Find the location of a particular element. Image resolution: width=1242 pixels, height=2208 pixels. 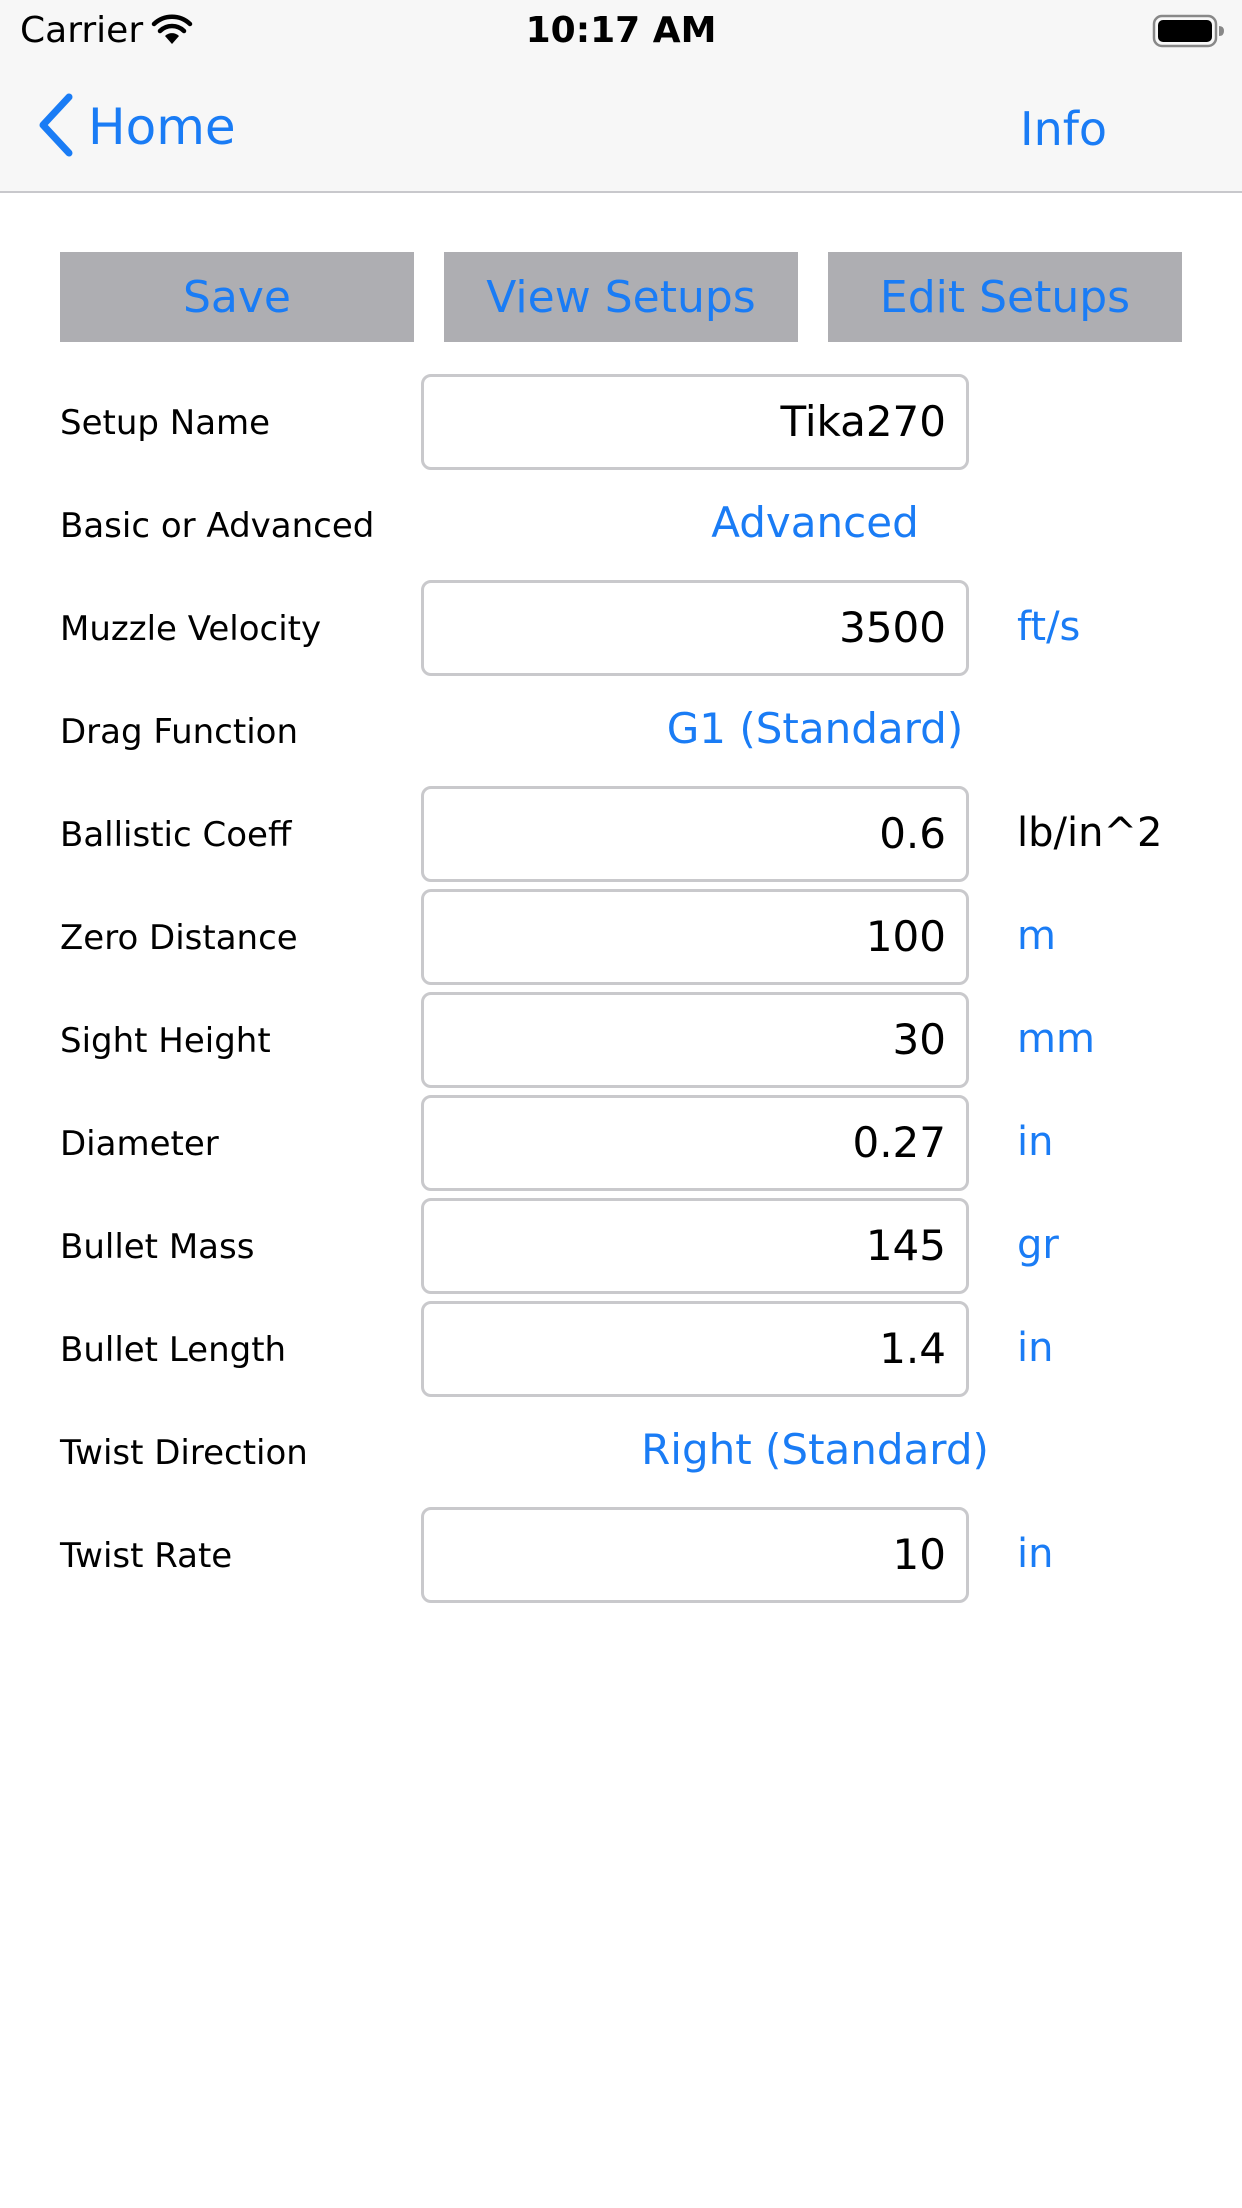

diameter-field: 0.27 is located at coordinates (695, 1143).